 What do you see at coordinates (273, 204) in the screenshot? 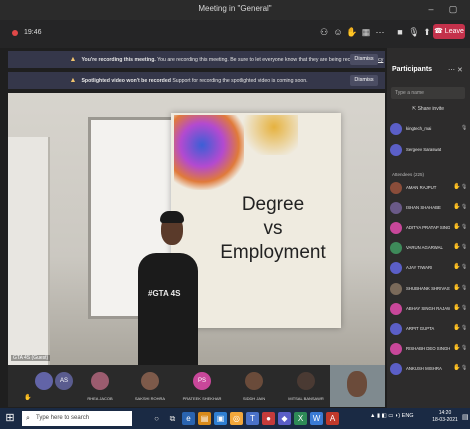
I see `slide-line: Degree` at bounding box center [273, 204].